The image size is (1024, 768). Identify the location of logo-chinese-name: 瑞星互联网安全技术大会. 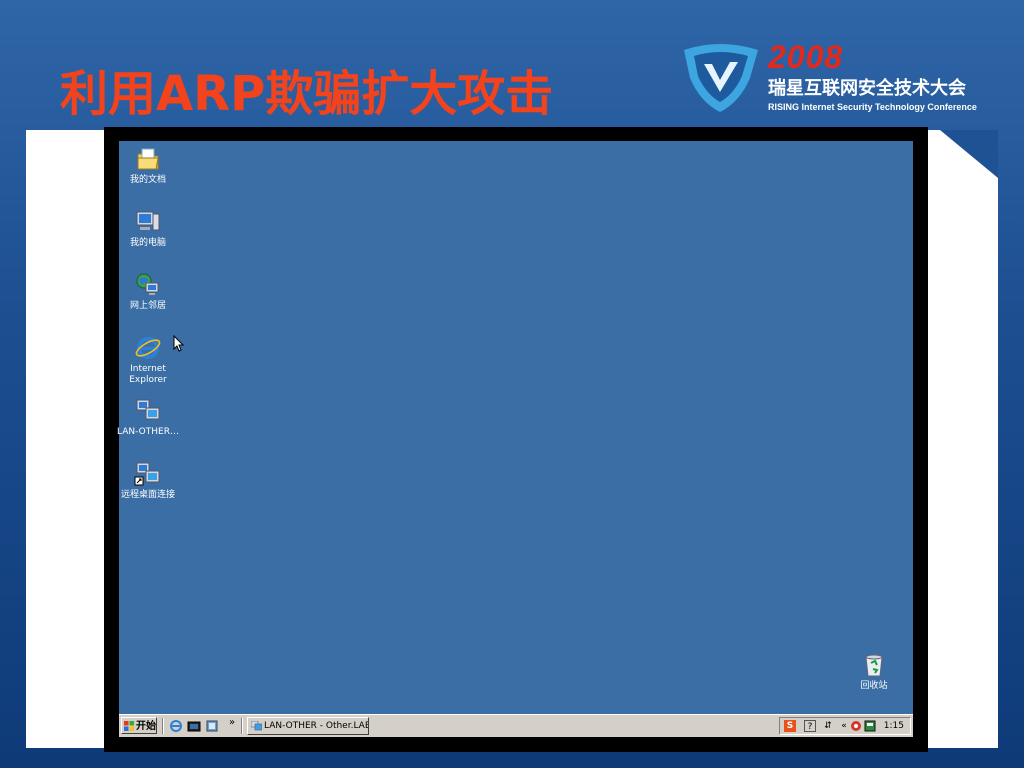
(867, 88).